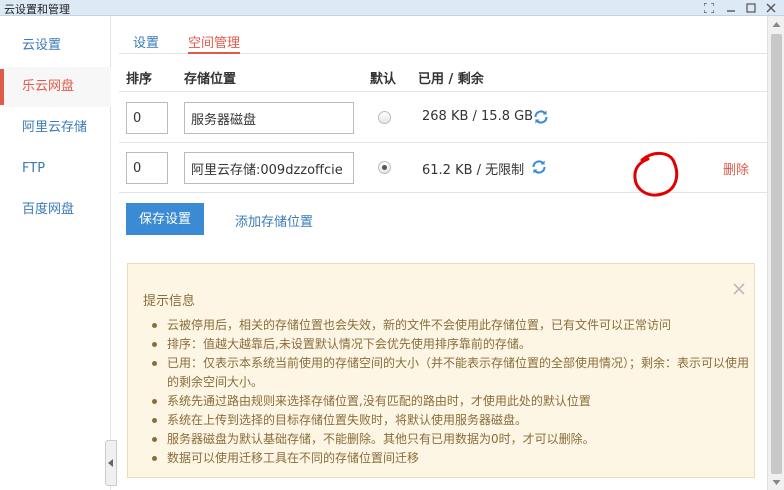 The height and width of the screenshot is (490, 784). What do you see at coordinates (776, 482) in the screenshot?
I see `scroll-down-icon` at bounding box center [776, 482].